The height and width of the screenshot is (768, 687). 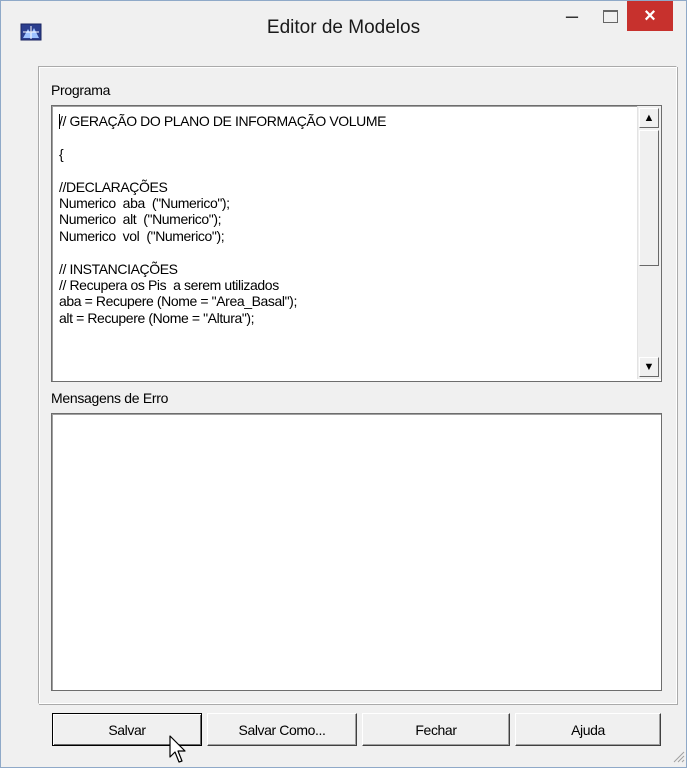 I want to click on minimize-icon: –, so click(x=572, y=15).